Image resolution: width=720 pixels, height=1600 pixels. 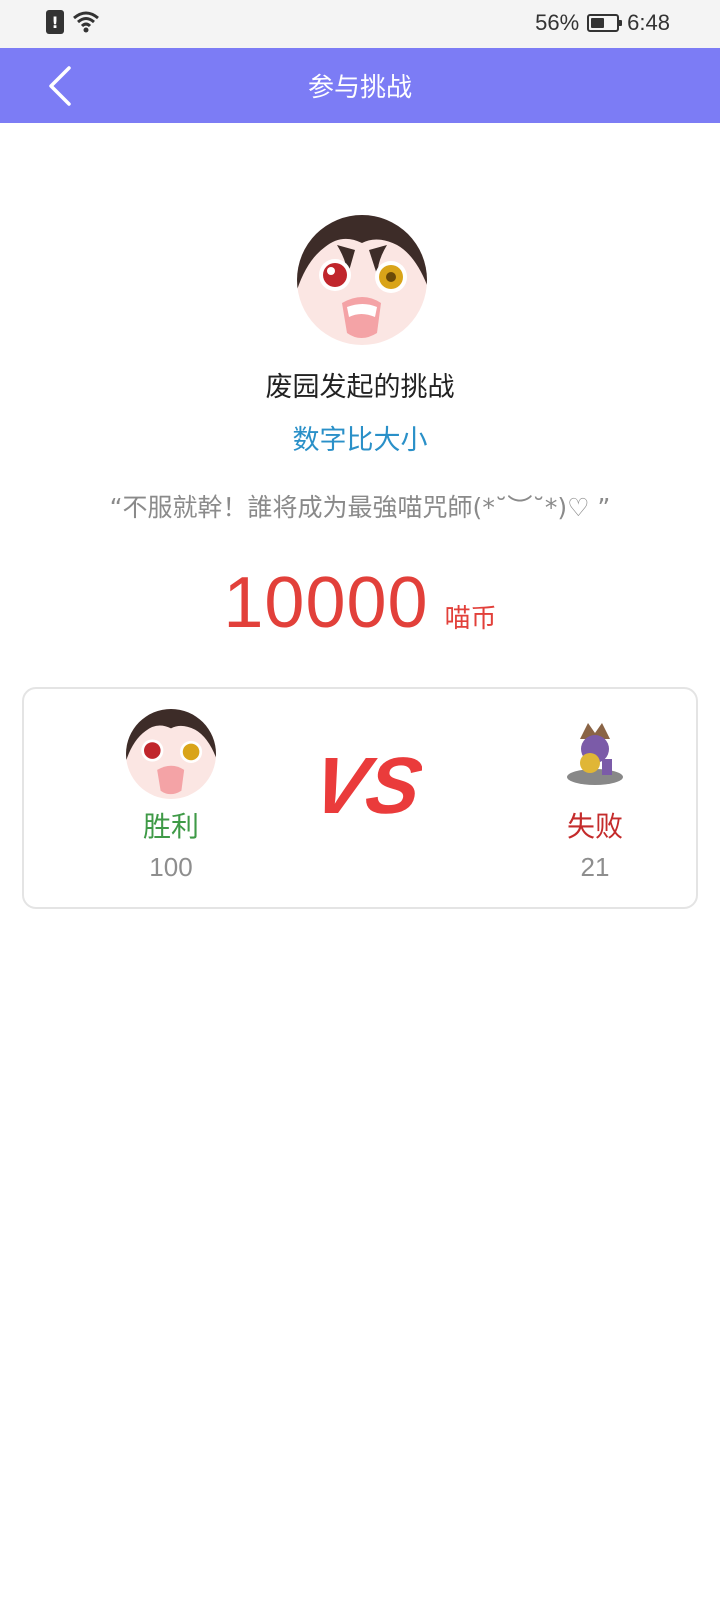 I want to click on battle-card: 胜利 100 VS 失败 21, so click(x=360, y=798).